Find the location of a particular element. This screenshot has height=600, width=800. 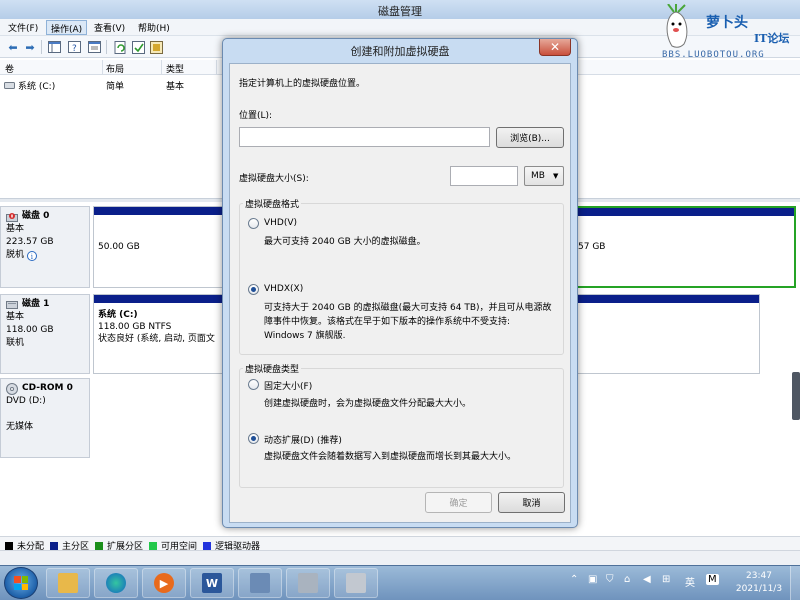

disk-0-partition-right-size: 57 GB is located at coordinates (592, 247).